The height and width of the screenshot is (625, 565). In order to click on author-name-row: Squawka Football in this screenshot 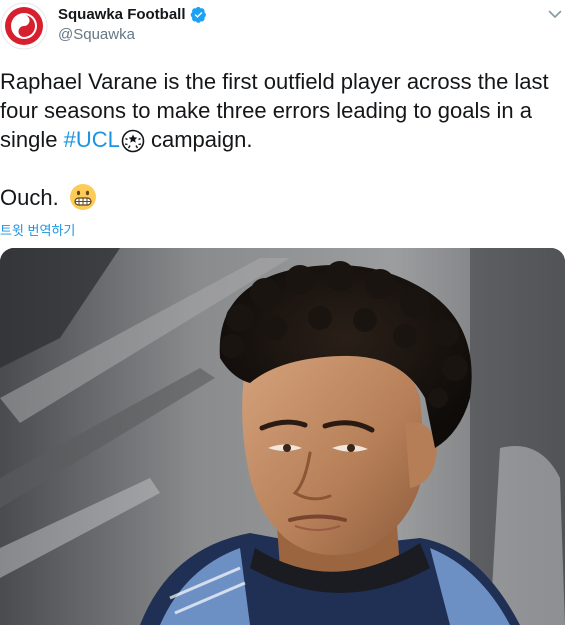, I will do `click(132, 14)`.